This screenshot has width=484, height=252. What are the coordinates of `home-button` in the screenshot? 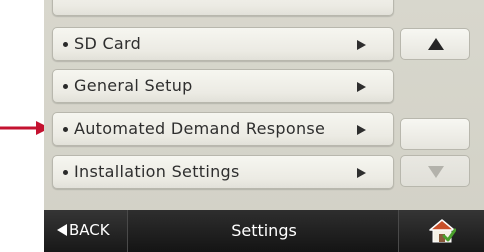 It's located at (441, 231).